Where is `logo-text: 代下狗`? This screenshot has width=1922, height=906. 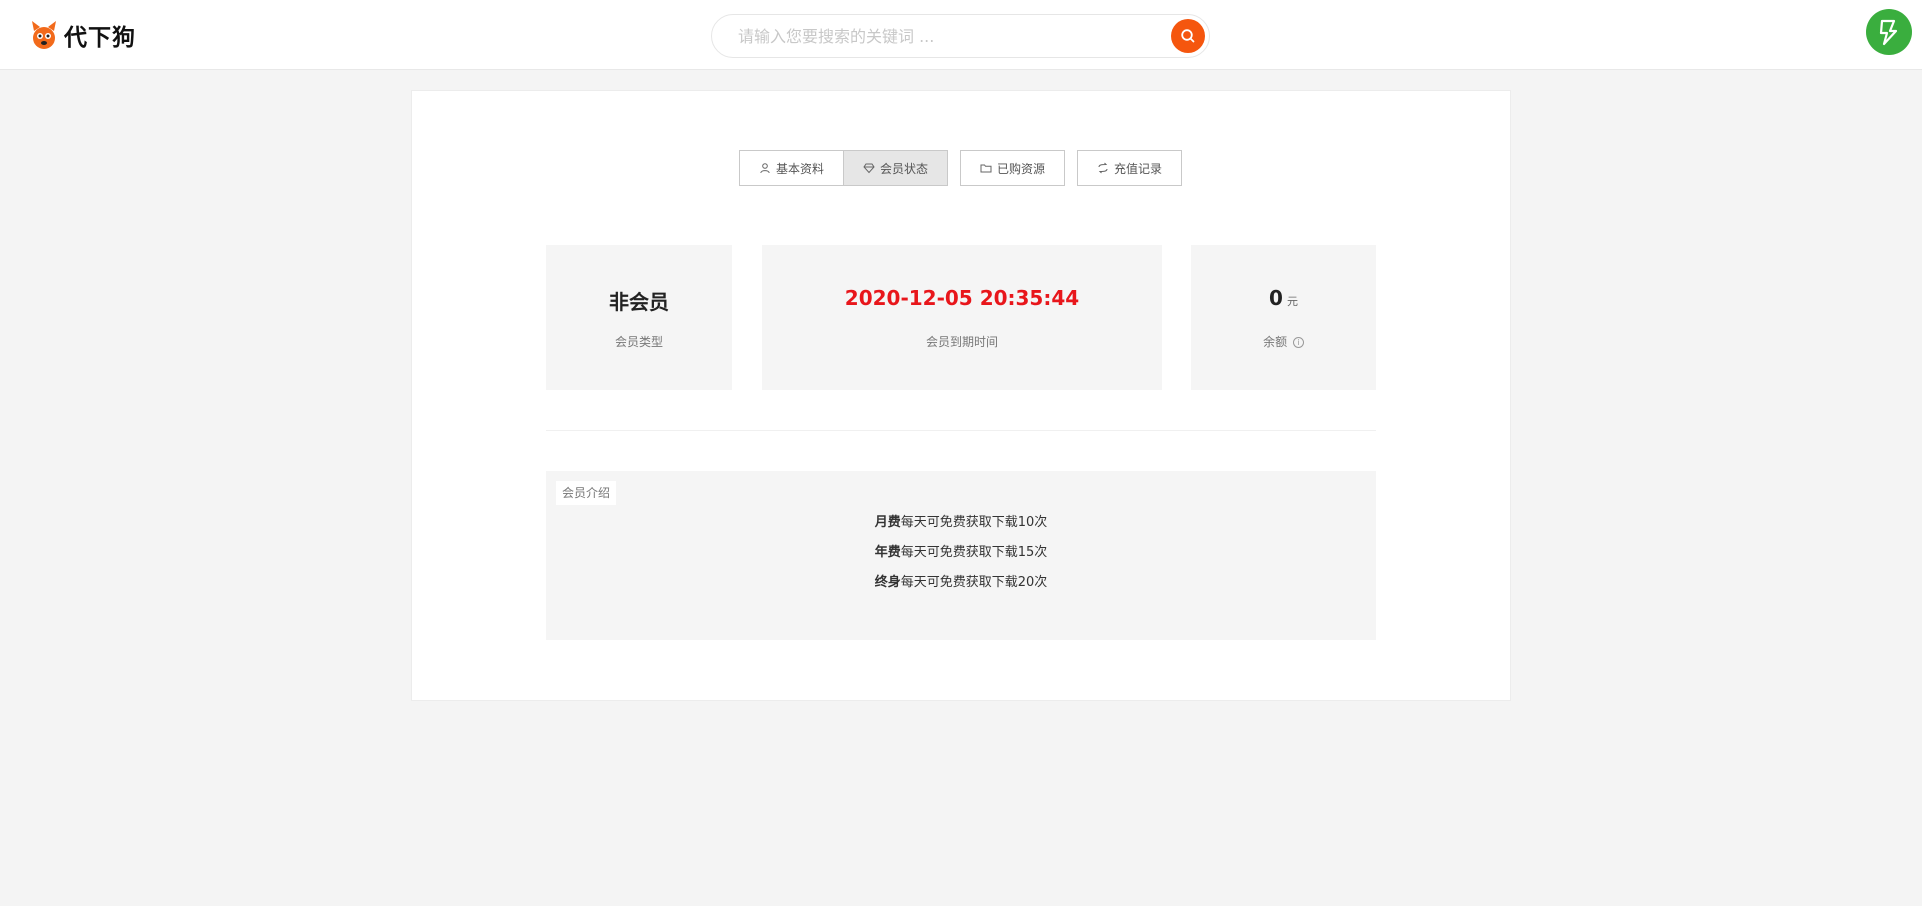
logo-text: 代下狗 is located at coordinates (100, 38).